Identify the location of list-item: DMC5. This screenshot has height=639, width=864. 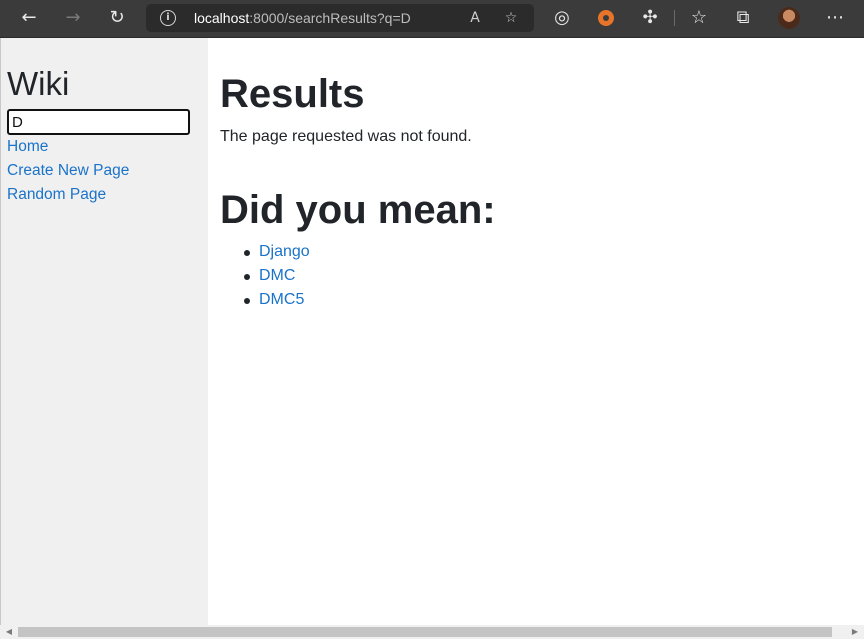
(265, 302).